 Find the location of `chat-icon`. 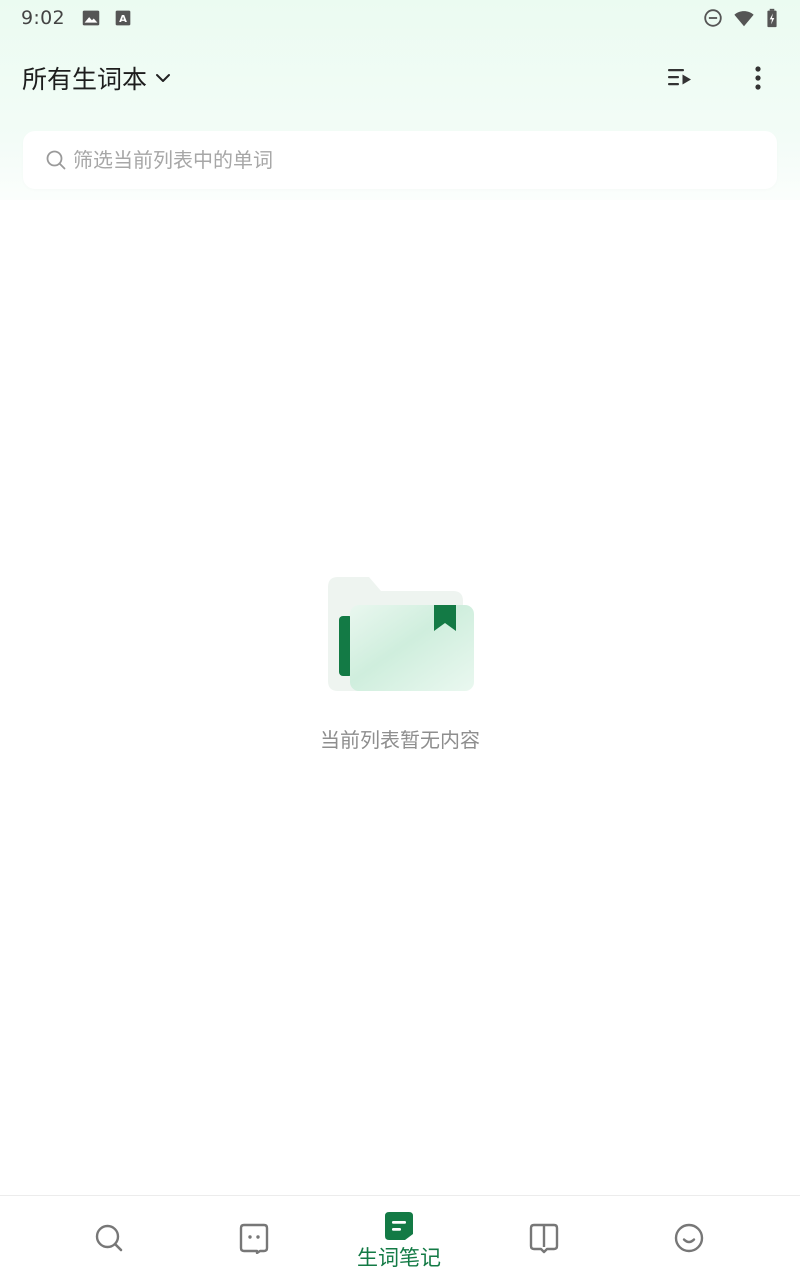

chat-icon is located at coordinates (254, 1238).